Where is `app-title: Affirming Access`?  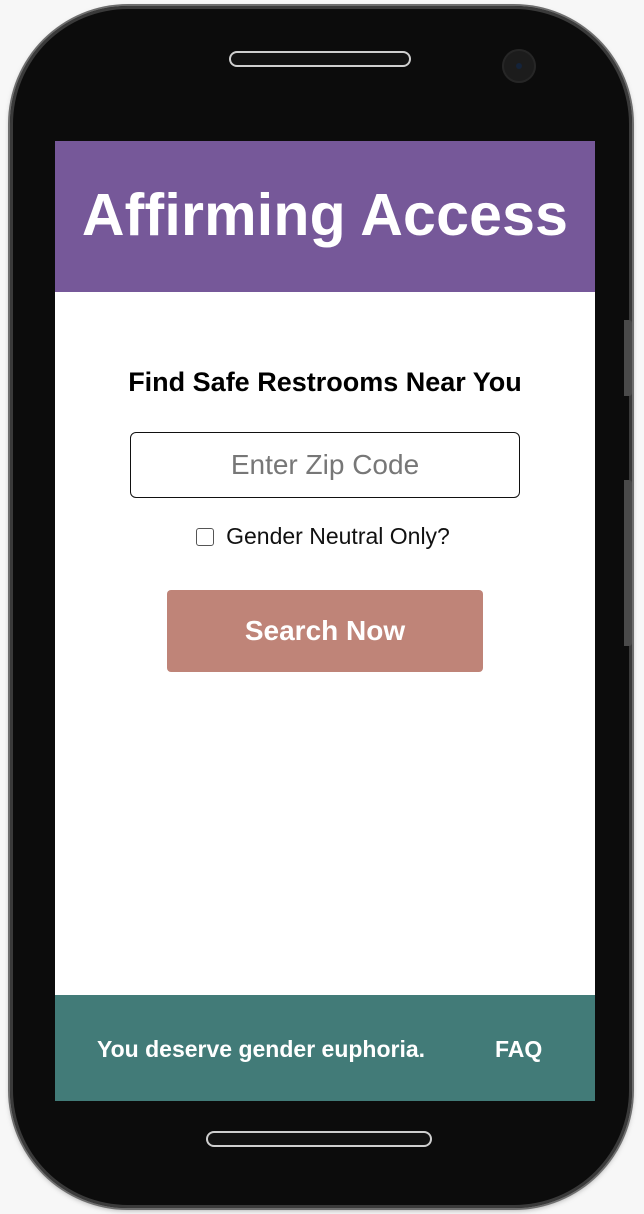 app-title: Affirming Access is located at coordinates (325, 214).